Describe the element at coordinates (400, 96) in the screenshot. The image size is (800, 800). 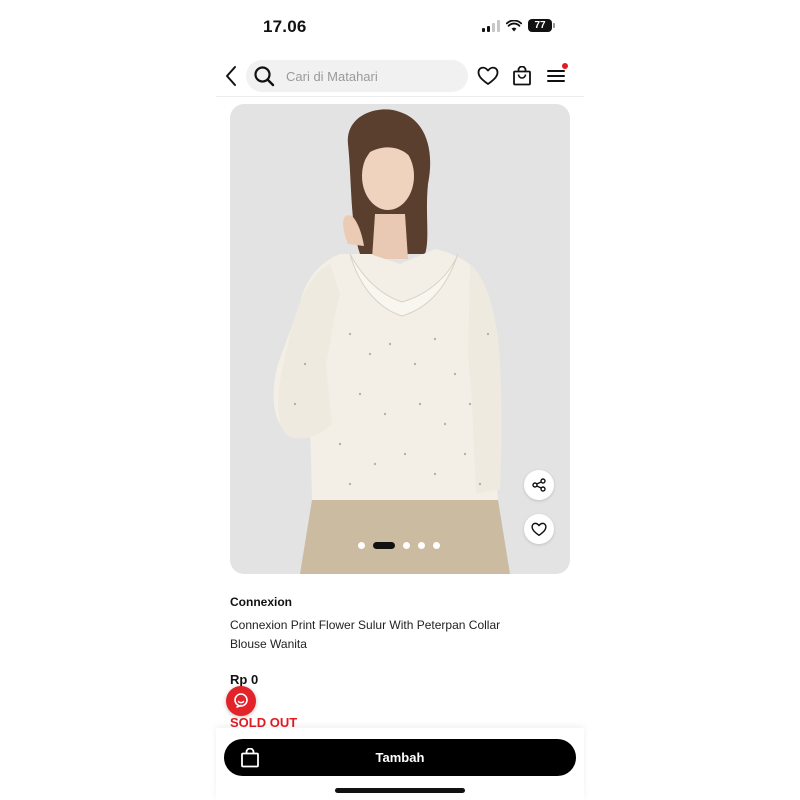
I see `header-divider` at that location.